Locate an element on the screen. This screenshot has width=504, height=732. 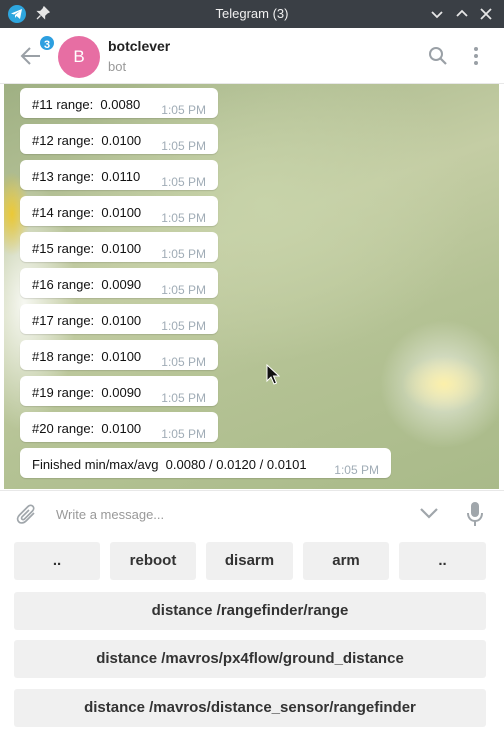
message-bubble: #17 range: 0.0100 1:05 PM is located at coordinates (119, 319).